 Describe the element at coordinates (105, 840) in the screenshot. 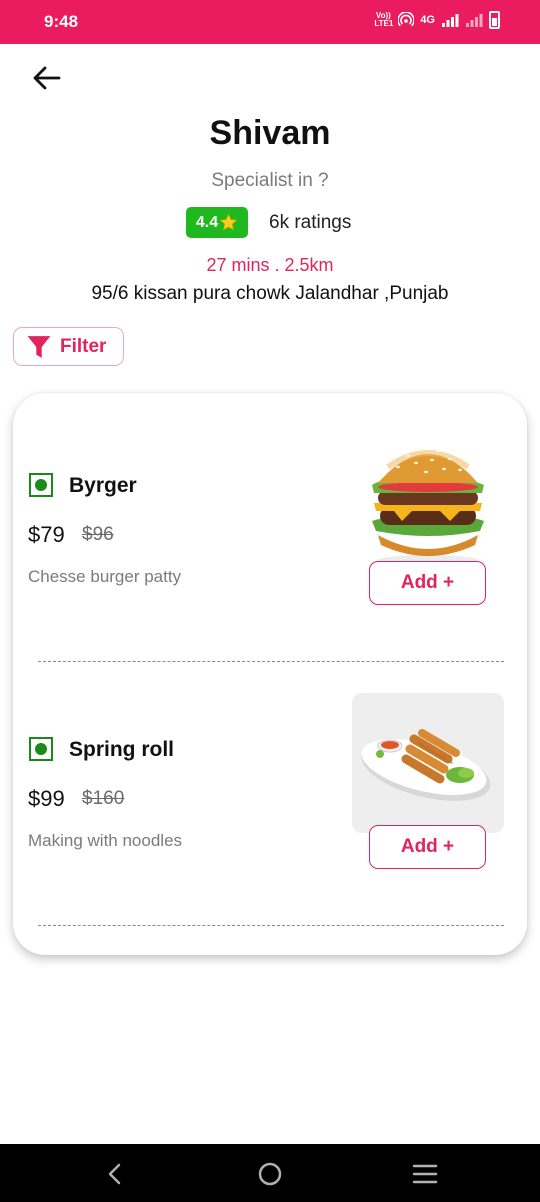

I see `item-description: Making with noodles` at that location.